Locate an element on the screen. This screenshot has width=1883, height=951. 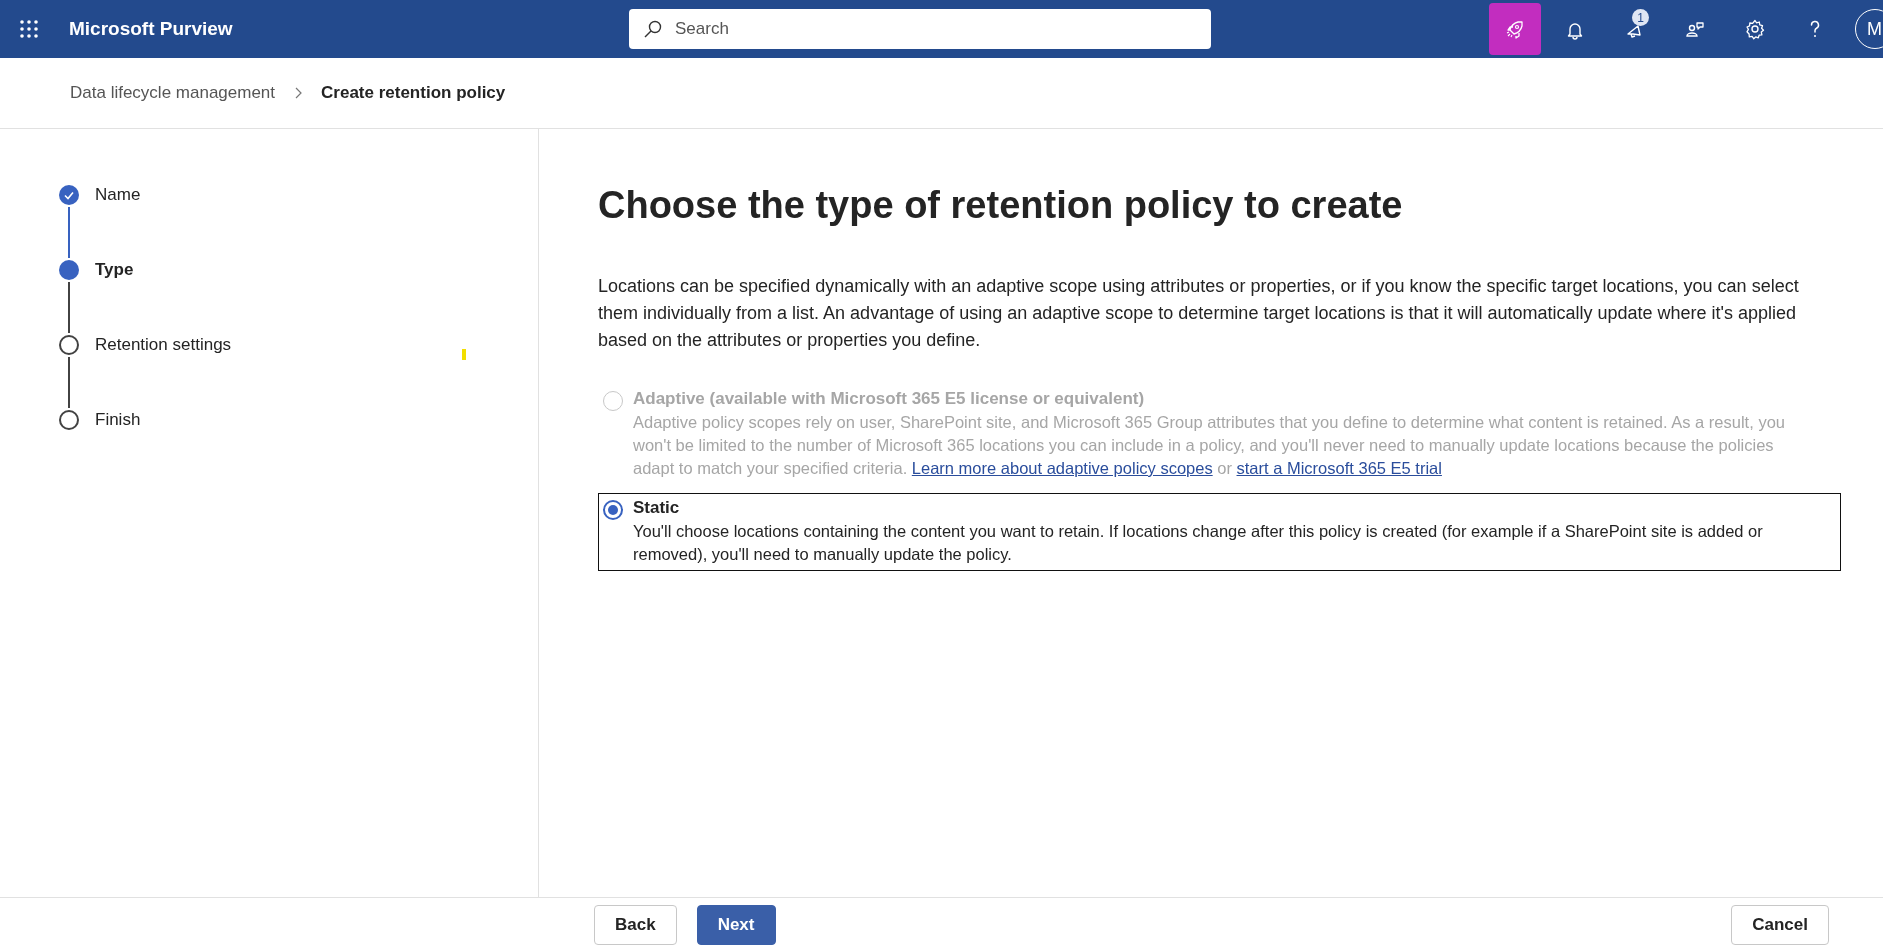
step-label: Retention settings is located at coordinates (163, 345).